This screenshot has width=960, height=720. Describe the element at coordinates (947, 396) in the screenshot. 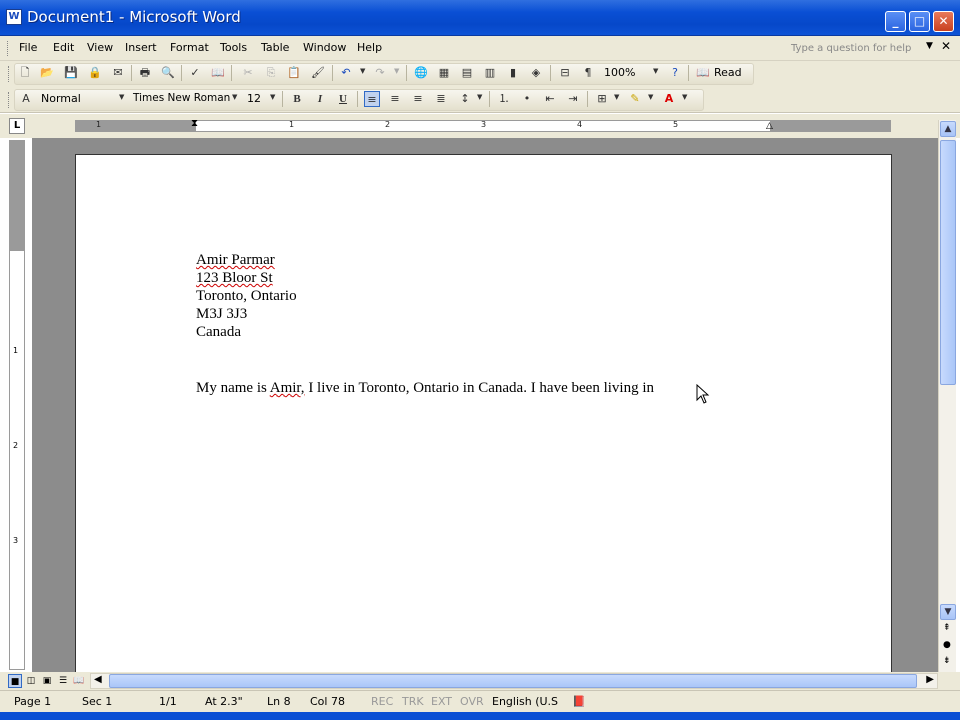

I see `vertical-scrollbar: ▲ ▼ ⇞ ● ⇟` at that location.